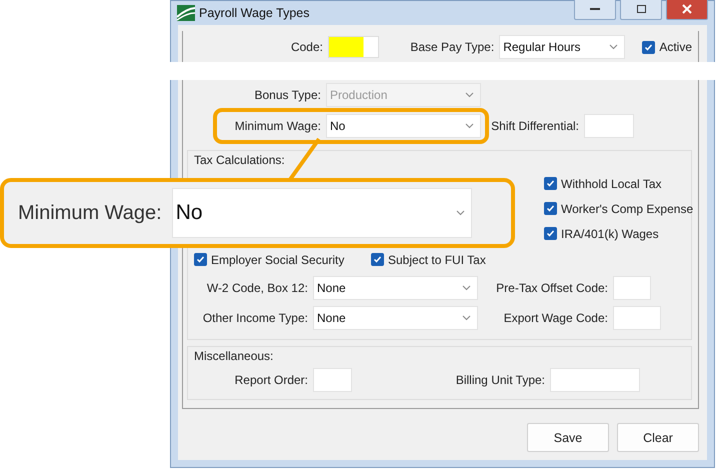  Describe the element at coordinates (452, 47) in the screenshot. I see `field-label: Base Pay Type:` at that location.